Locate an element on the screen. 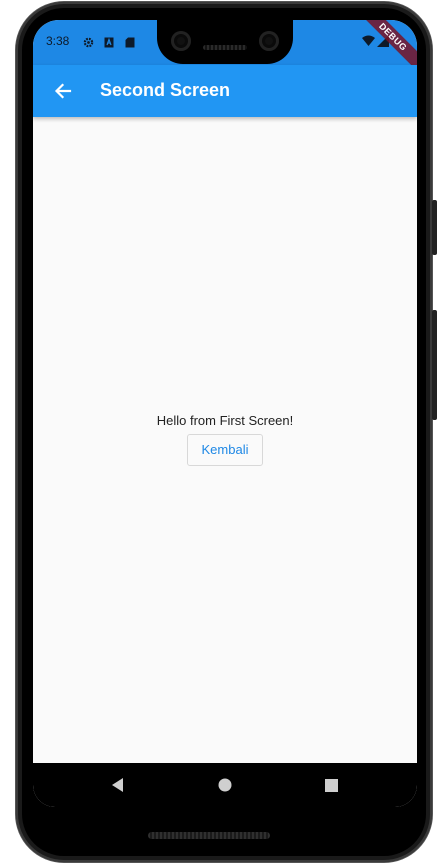 The height and width of the screenshot is (864, 448). page-title: Second Screen is located at coordinates (165, 90).